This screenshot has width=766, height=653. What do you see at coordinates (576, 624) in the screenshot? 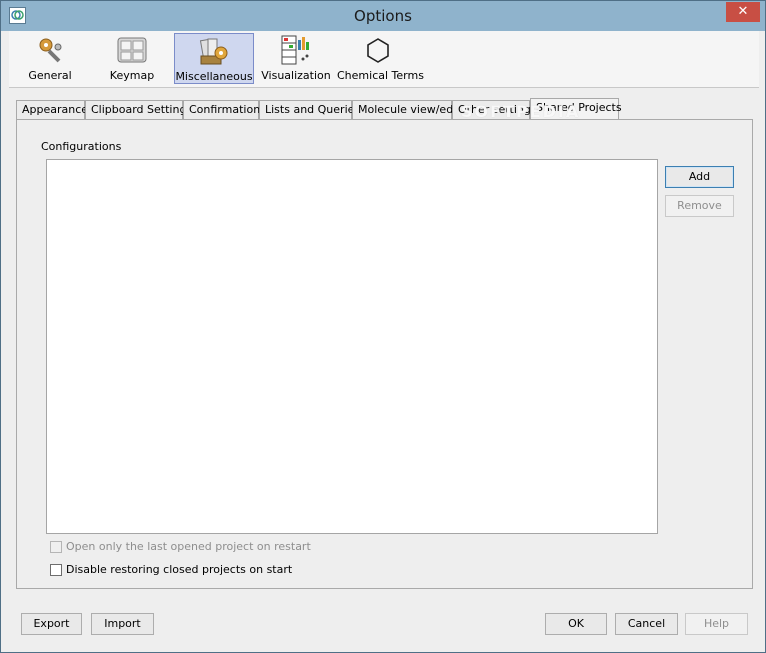
I see `ok-button: OK` at bounding box center [576, 624].